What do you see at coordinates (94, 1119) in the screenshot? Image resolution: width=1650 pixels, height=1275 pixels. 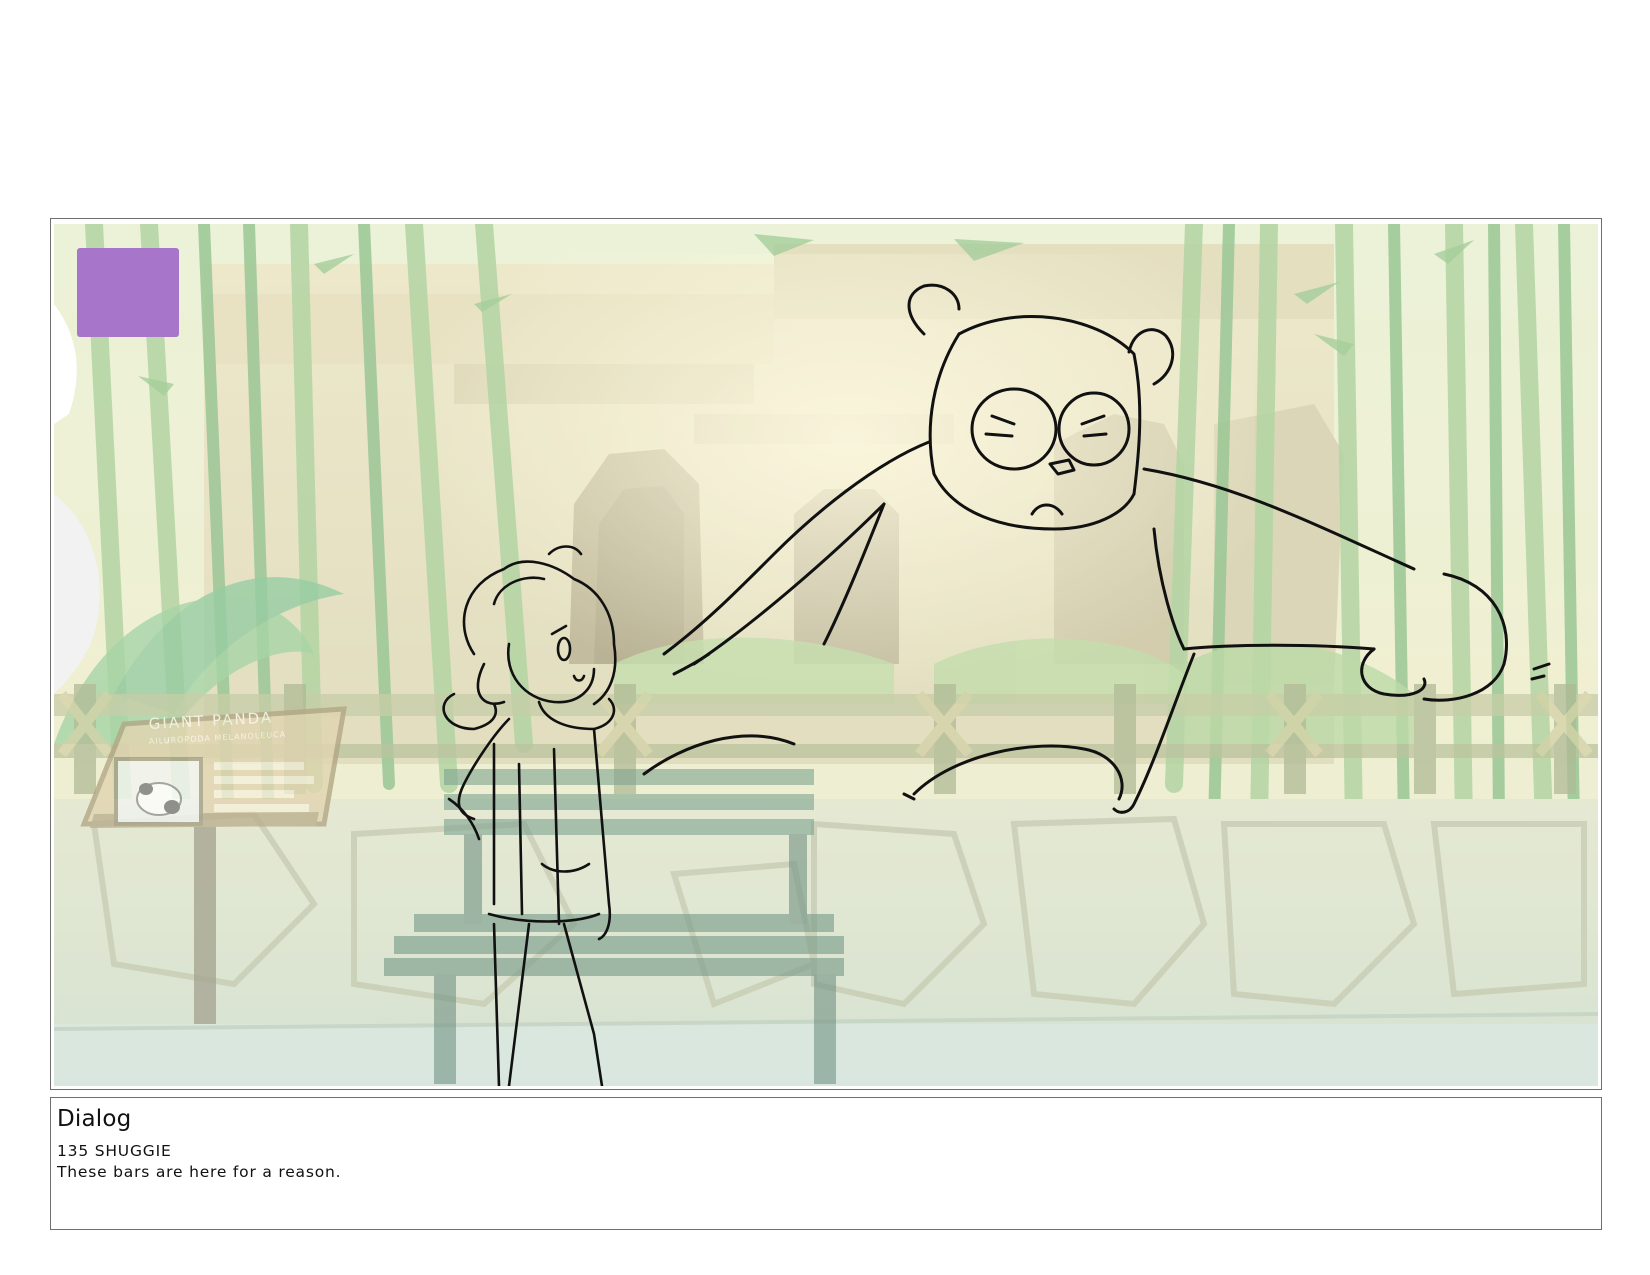 I see `dialog-heading: Dialog` at bounding box center [94, 1119].